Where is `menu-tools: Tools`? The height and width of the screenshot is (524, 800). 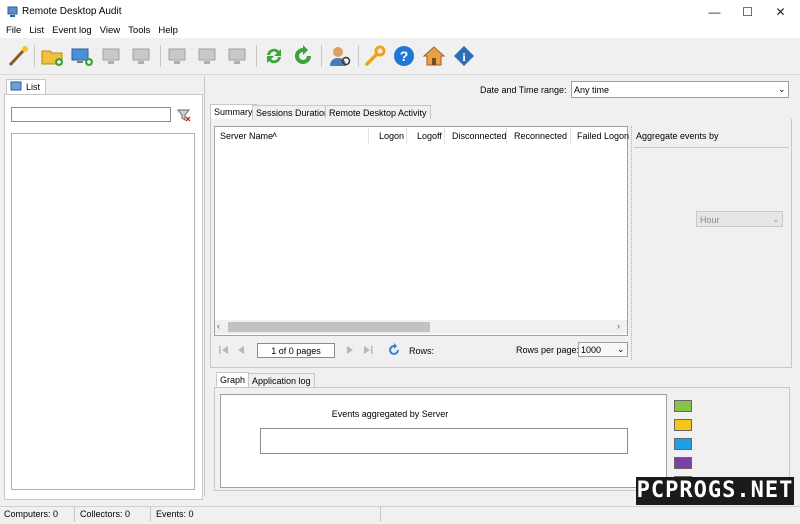 menu-tools: Tools is located at coordinates (139, 31).